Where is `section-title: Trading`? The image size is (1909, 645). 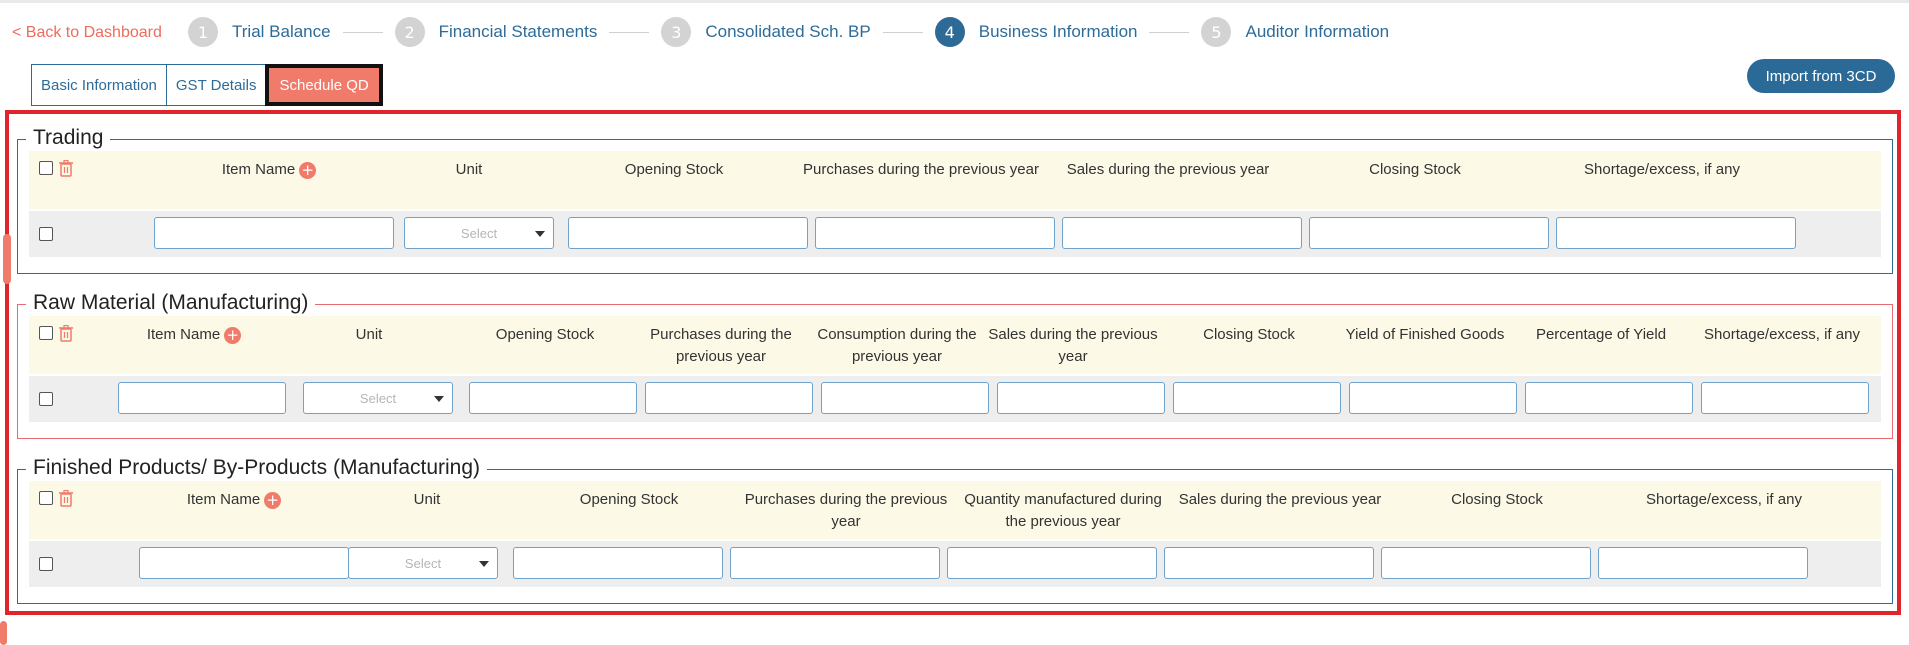
section-title: Trading is located at coordinates (68, 138).